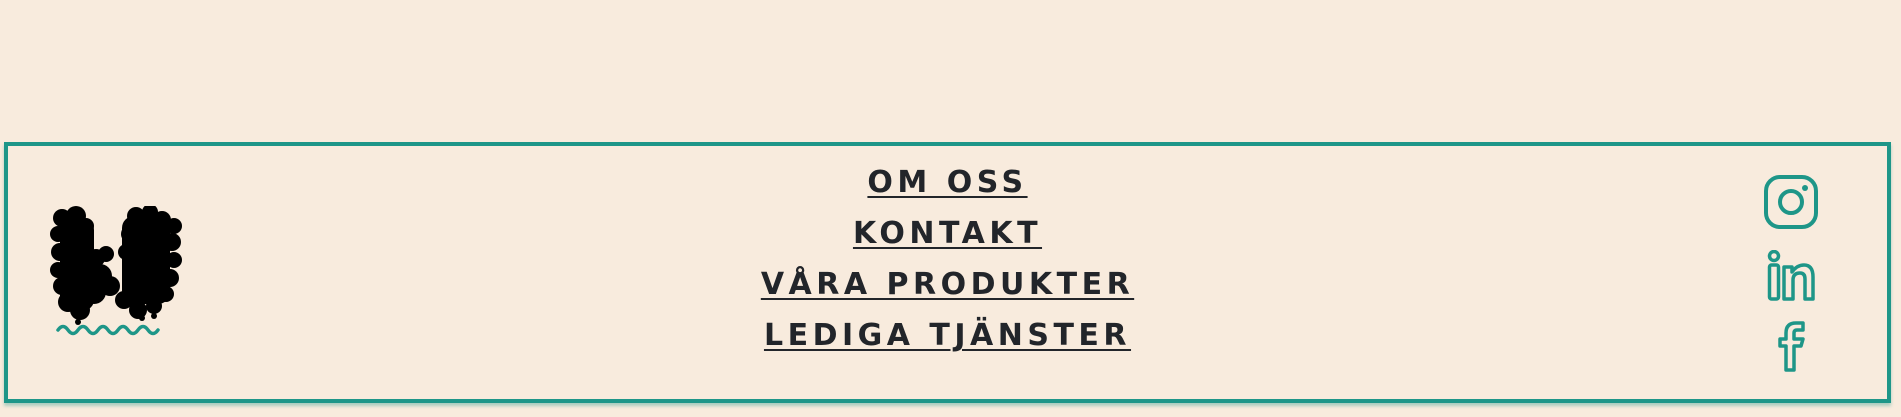 This screenshot has width=1901, height=417. What do you see at coordinates (947, 183) in the screenshot?
I see `nav-link-om-oss: OM OSS` at bounding box center [947, 183].